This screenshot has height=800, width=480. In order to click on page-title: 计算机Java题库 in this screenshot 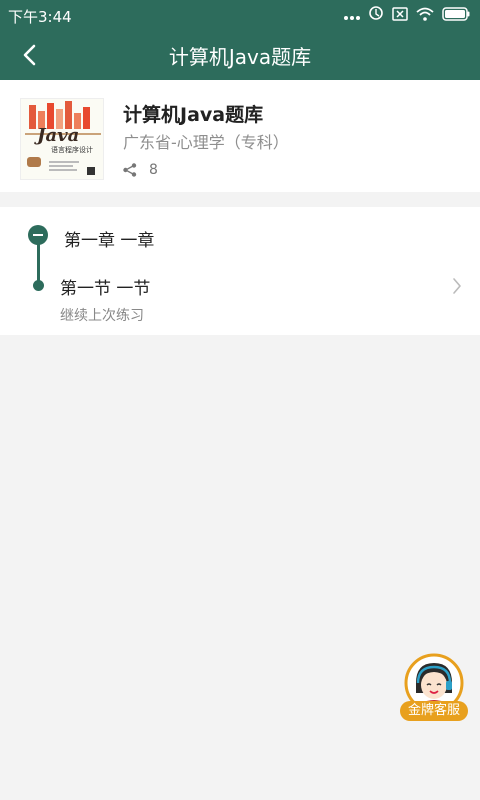, I will do `click(240, 57)`.